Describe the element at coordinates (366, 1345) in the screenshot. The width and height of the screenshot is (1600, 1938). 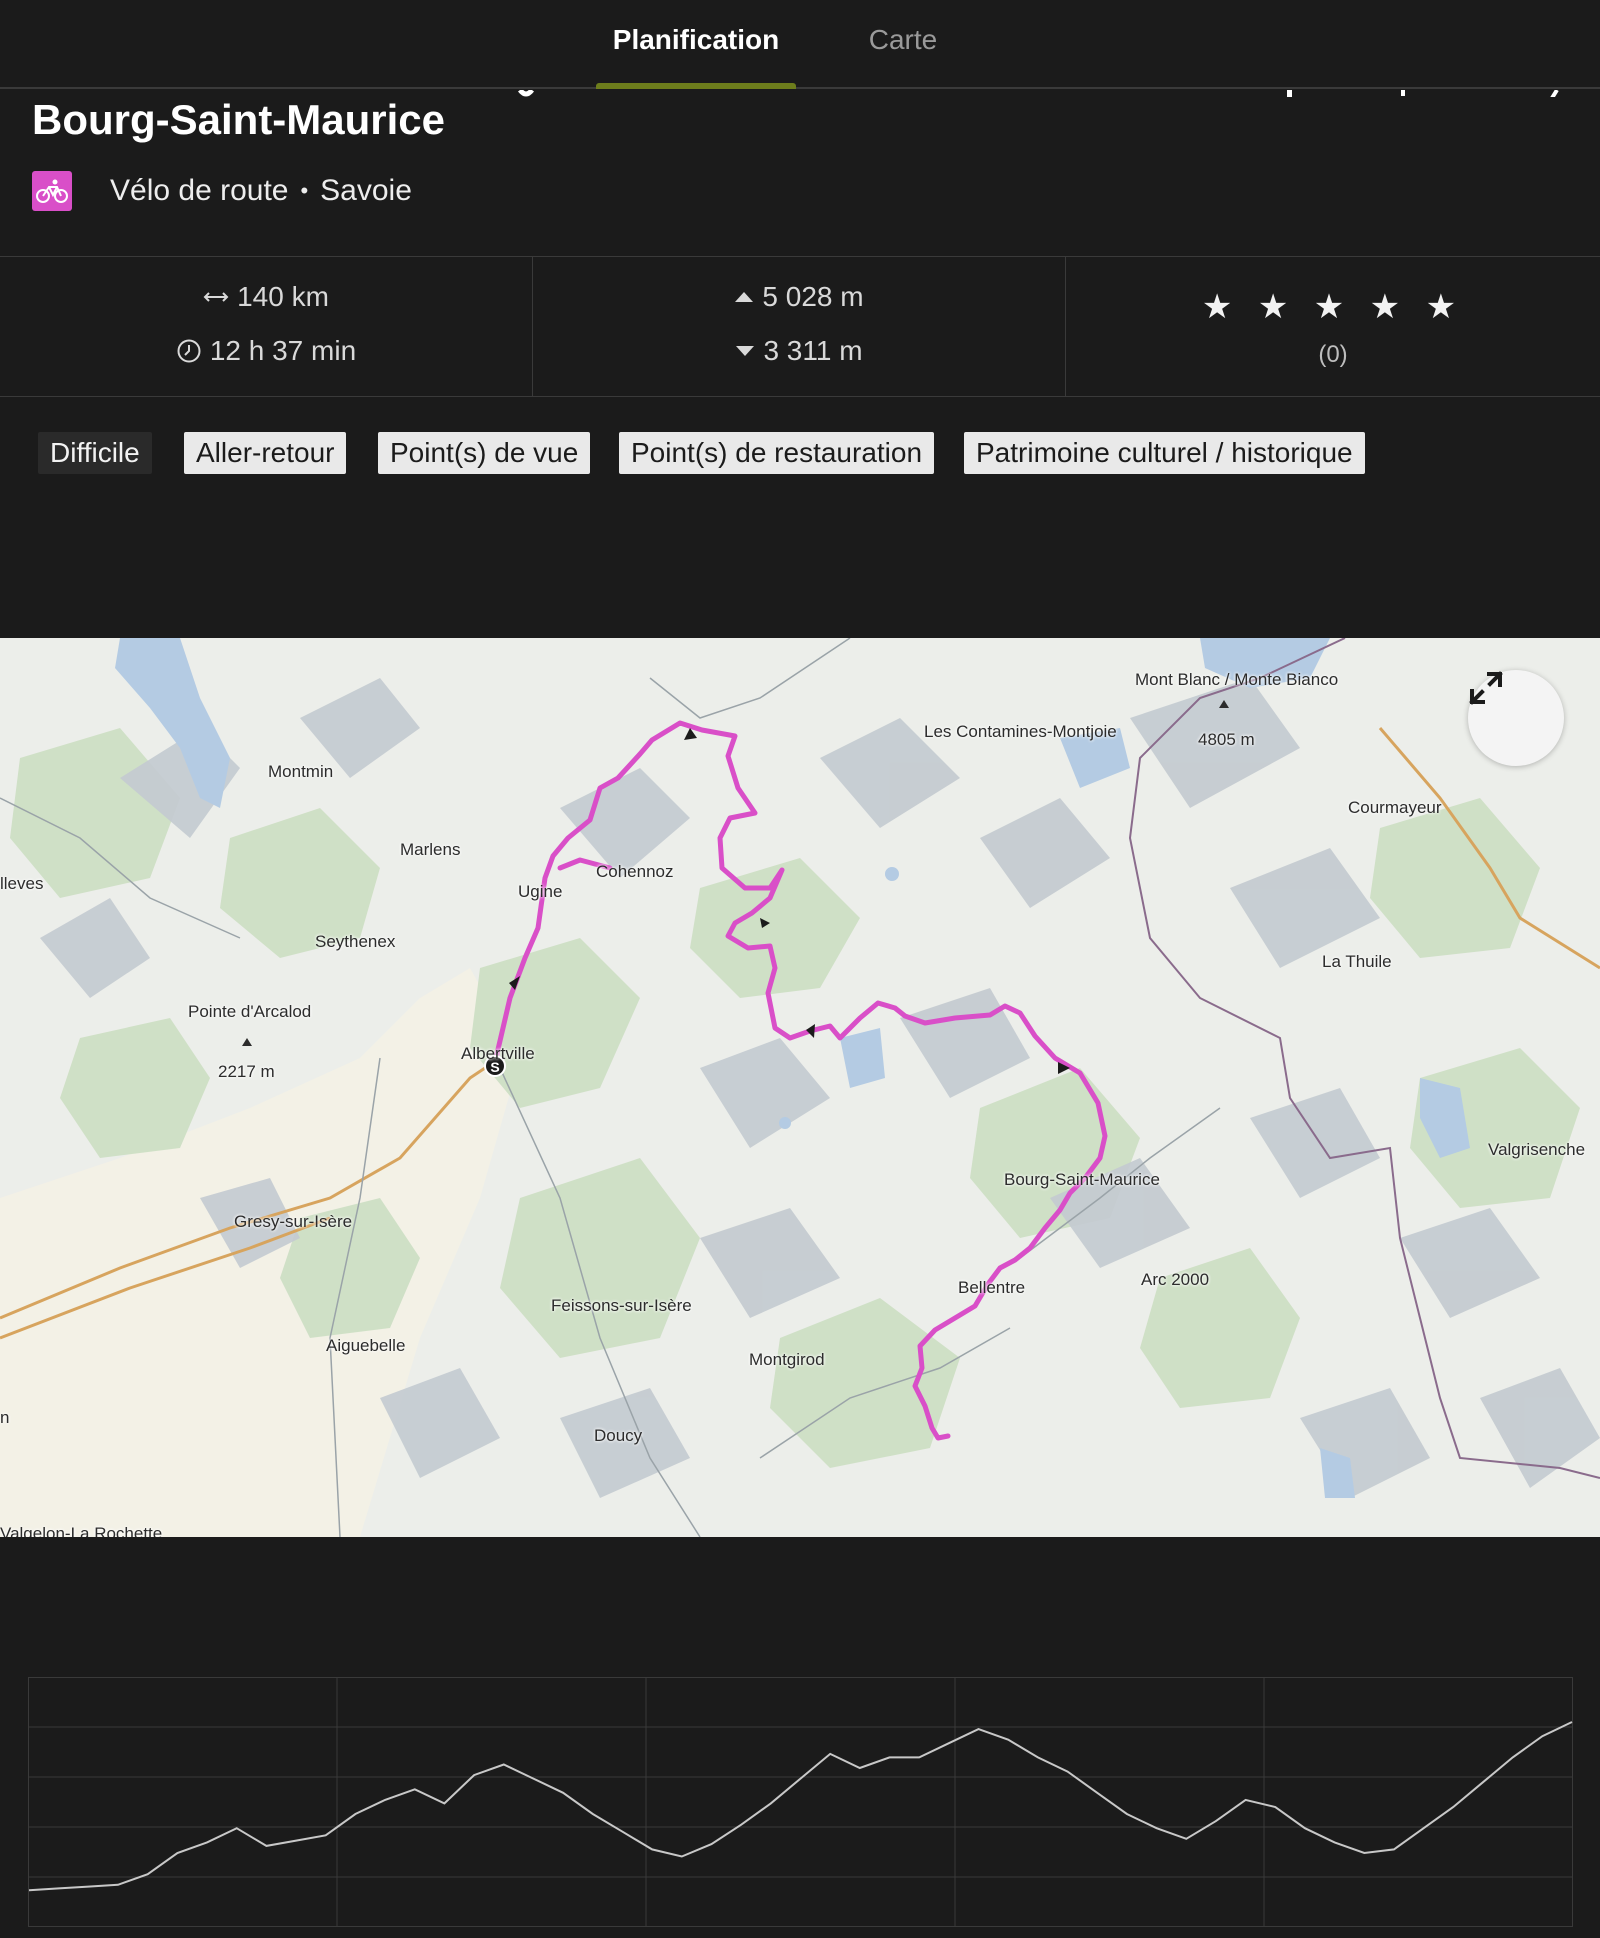
I see `map-label-aiguebelle: Aiguebelle` at that location.